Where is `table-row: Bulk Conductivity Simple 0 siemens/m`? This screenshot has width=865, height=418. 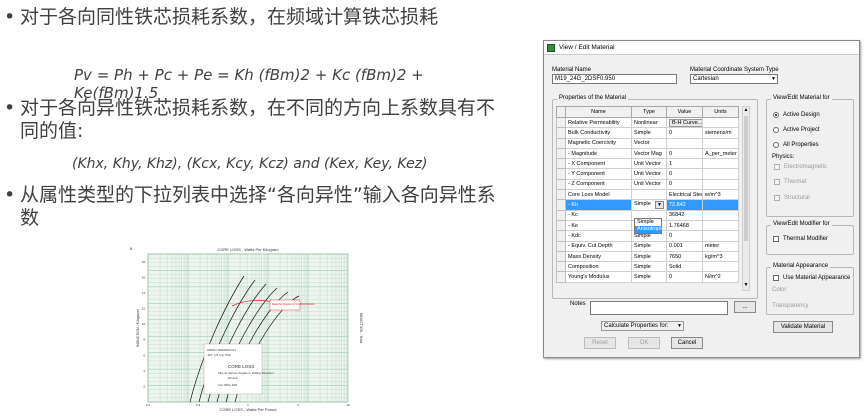
table-row: Bulk Conductivity Simple 0 siemens/m is located at coordinates (647, 133).